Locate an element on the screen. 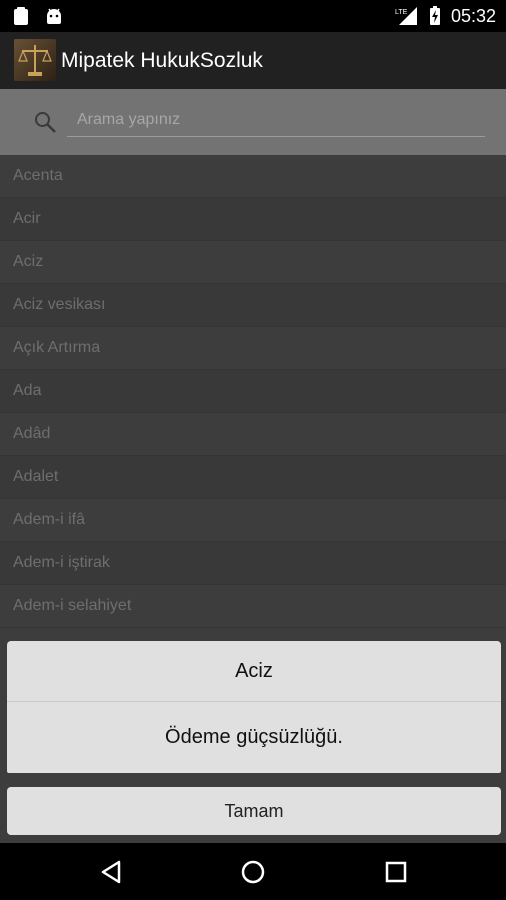 This screenshot has width=506, height=900. android-icon is located at coordinates (54, 16).